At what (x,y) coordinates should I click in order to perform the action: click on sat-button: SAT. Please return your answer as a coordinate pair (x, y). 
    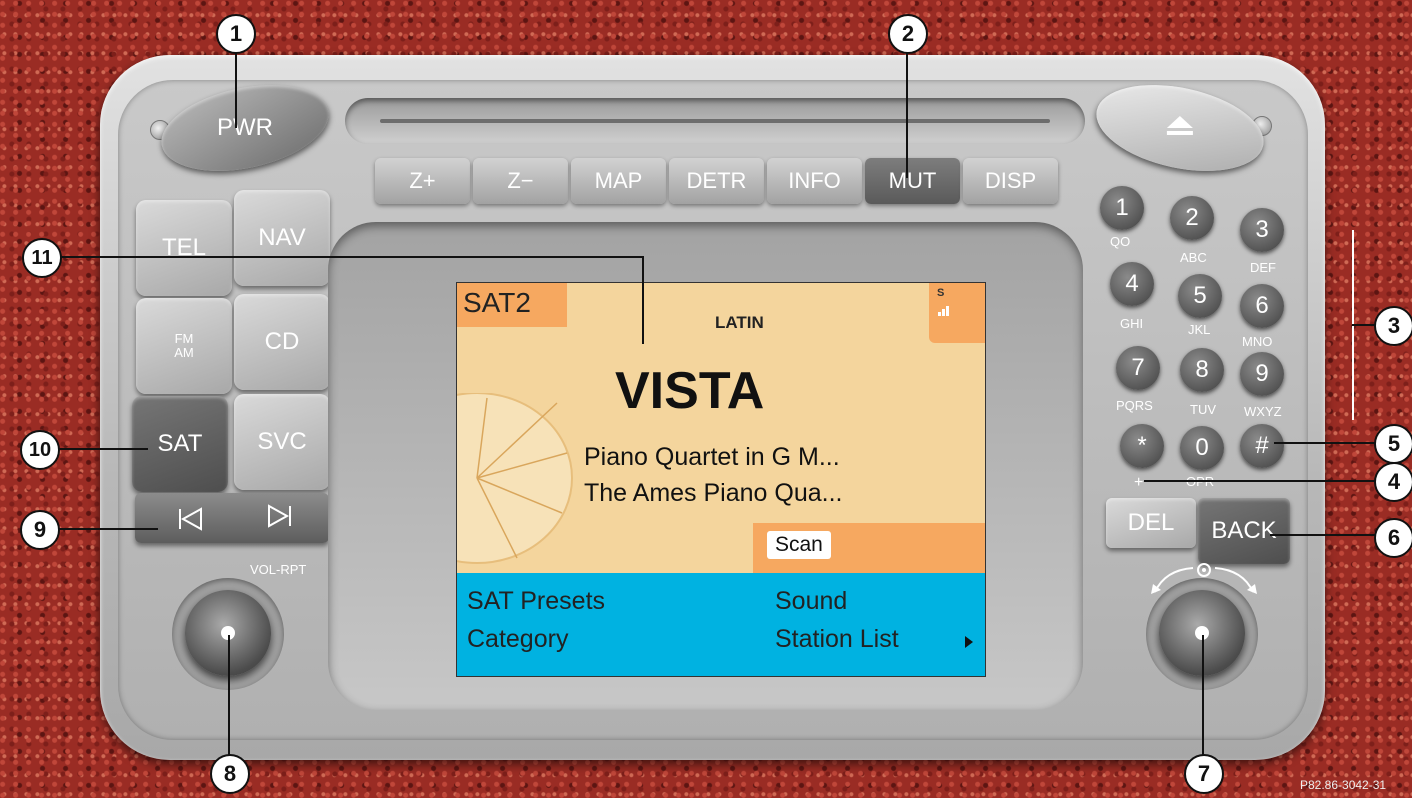
    Looking at the image, I should click on (180, 444).